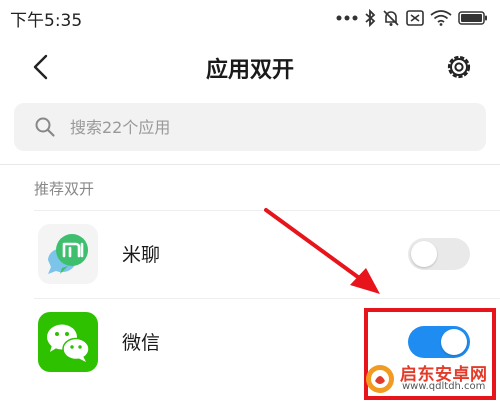 This screenshot has height=401, width=500. I want to click on dual-app-toggle-miliao, so click(439, 254).